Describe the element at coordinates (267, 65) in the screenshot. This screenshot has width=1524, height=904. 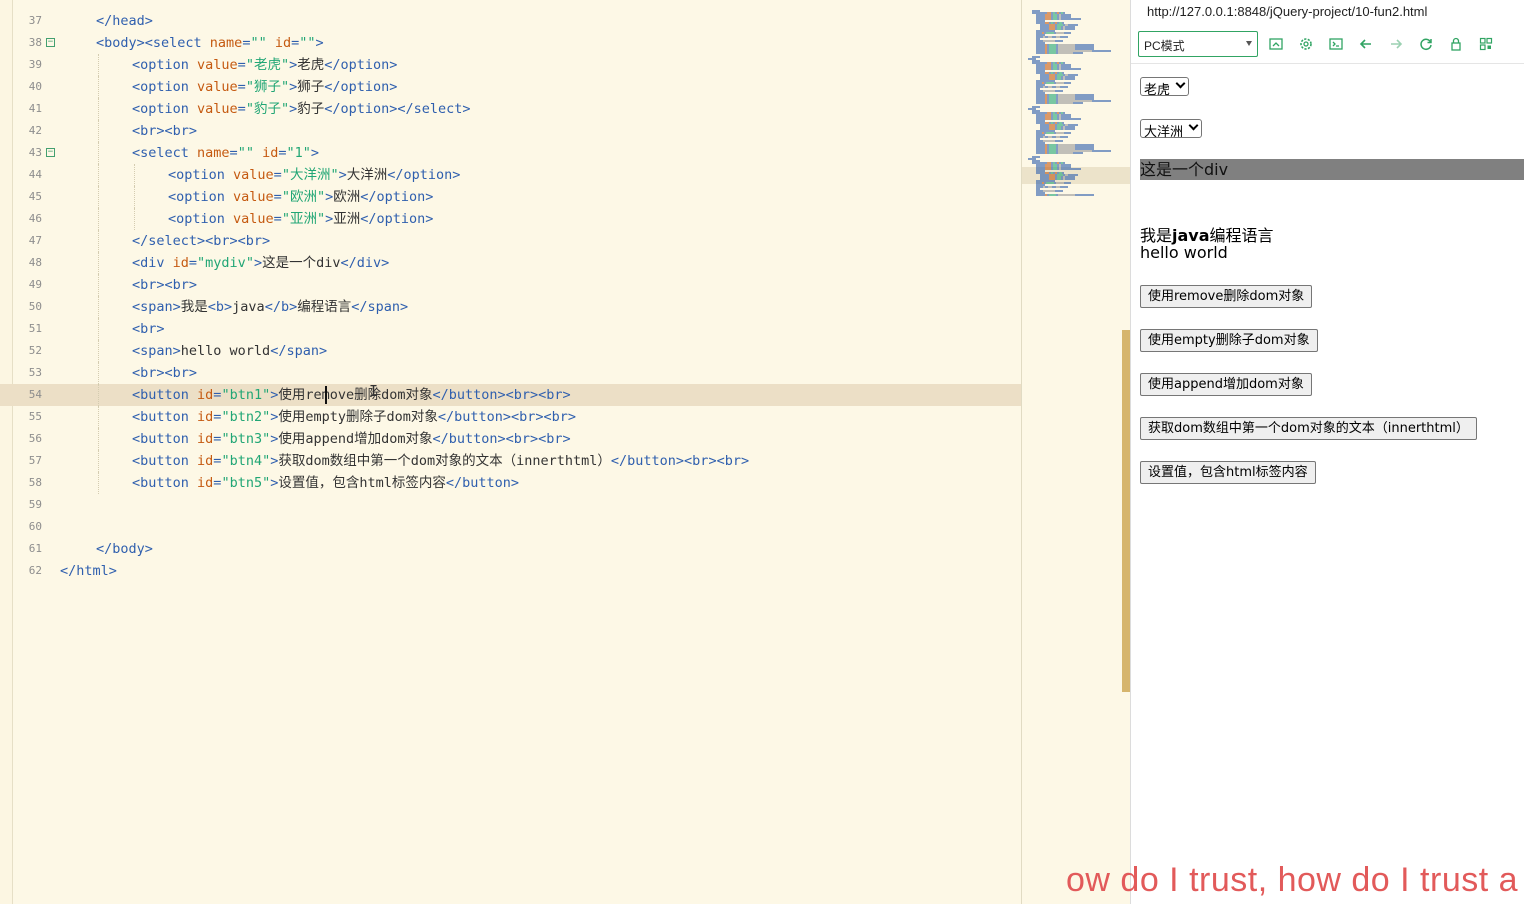
I see `code-token: "老虎"` at that location.